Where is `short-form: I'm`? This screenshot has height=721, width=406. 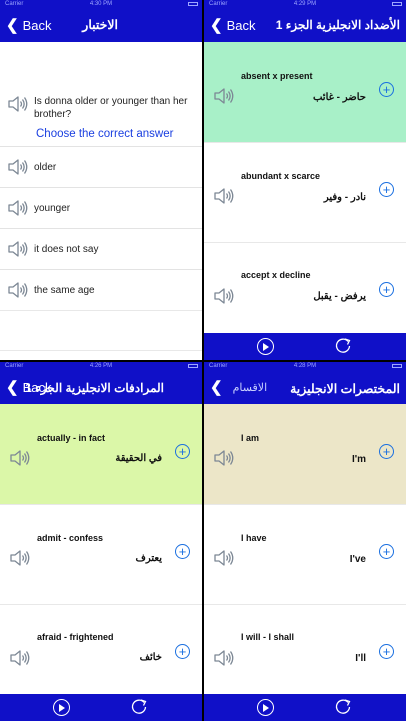 short-form: I'm is located at coordinates (358, 459).